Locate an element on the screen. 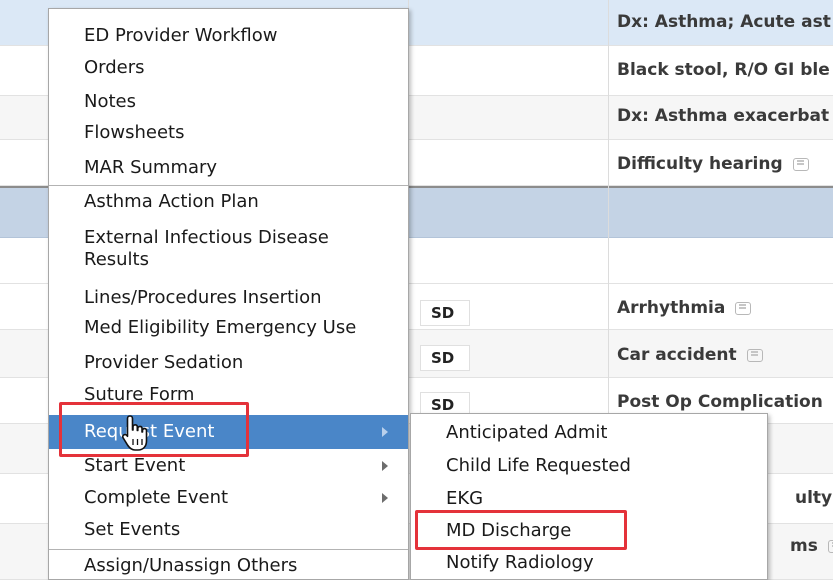 The width and height of the screenshot is (833, 580). dx-cell: ms is located at coordinates (811, 546).